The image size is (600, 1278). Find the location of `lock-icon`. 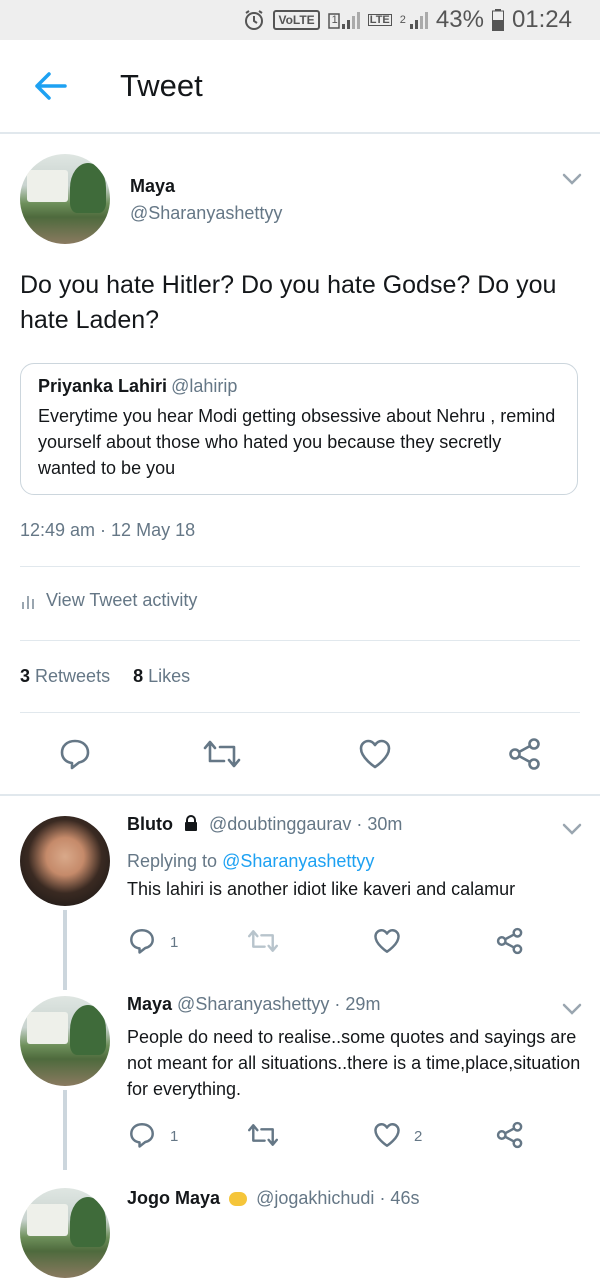

lock-icon is located at coordinates (191, 823).